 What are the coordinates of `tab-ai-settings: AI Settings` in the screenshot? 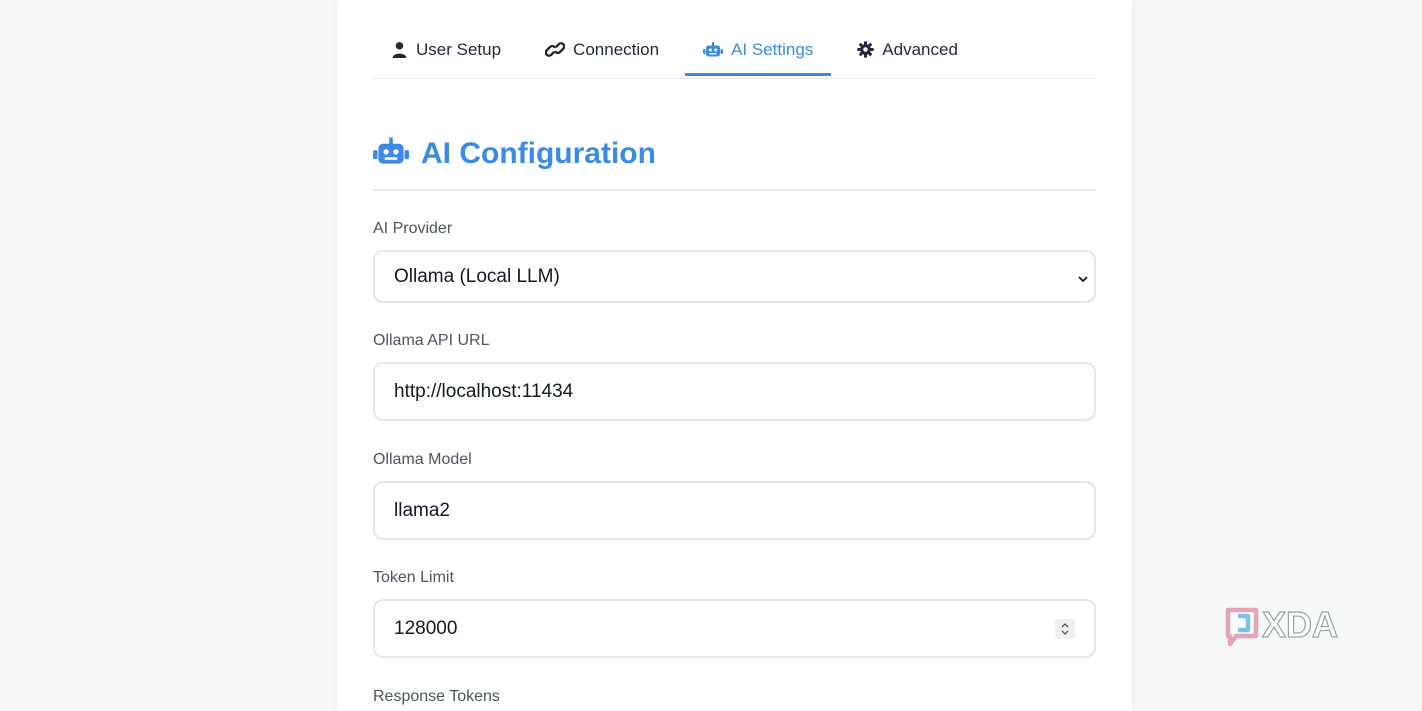 It's located at (758, 51).